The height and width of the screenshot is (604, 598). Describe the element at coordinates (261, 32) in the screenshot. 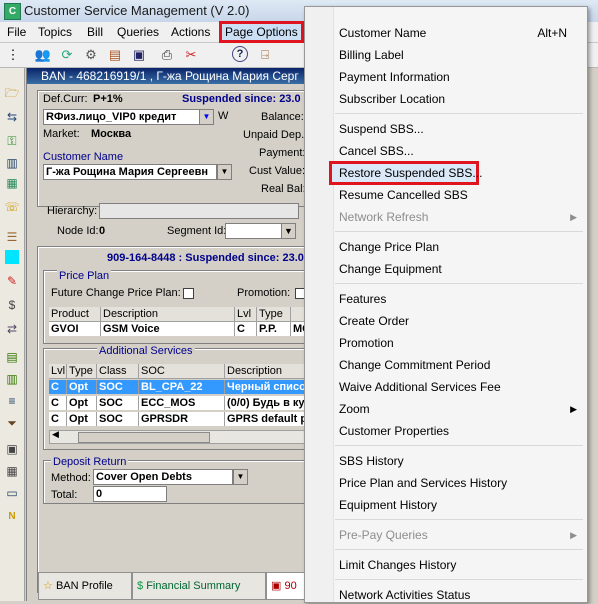

I see `menu-page-options: Page Options` at that location.